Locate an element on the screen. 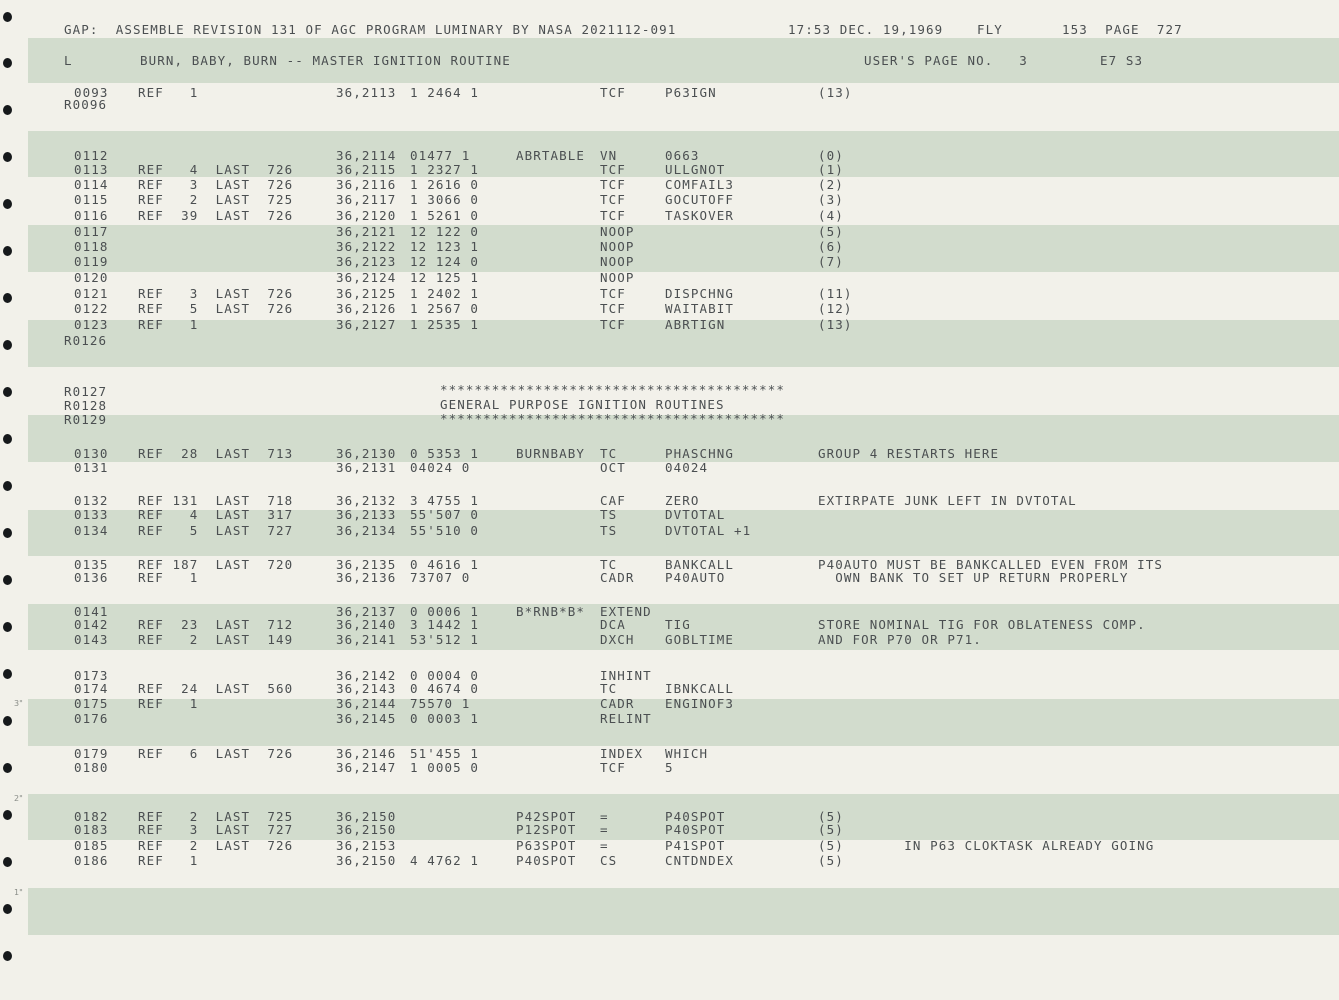  operand: ULLGNOT is located at coordinates (695, 169).